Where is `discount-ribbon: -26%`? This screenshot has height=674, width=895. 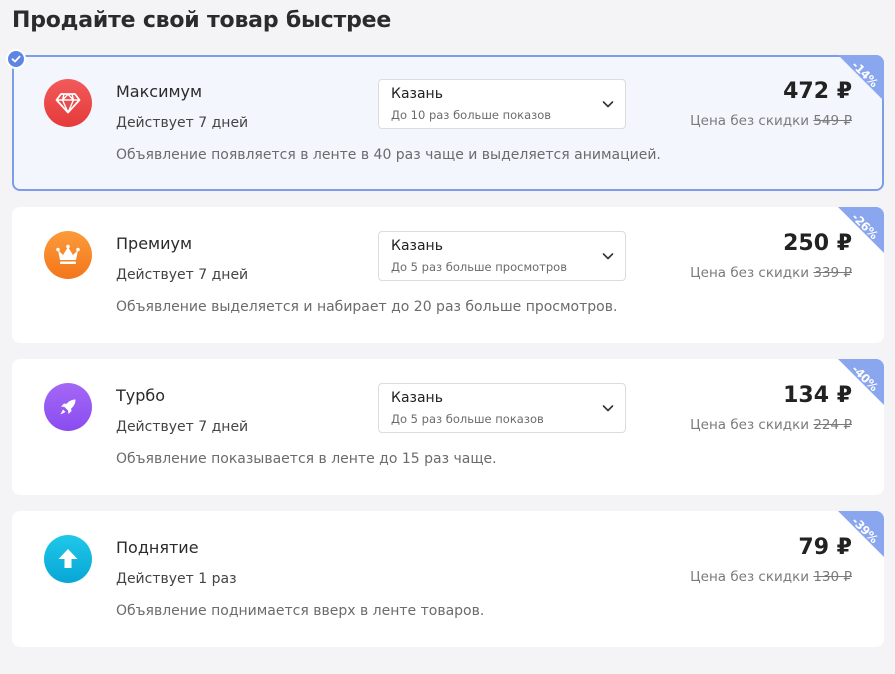 discount-ribbon: -26% is located at coordinates (861, 230).